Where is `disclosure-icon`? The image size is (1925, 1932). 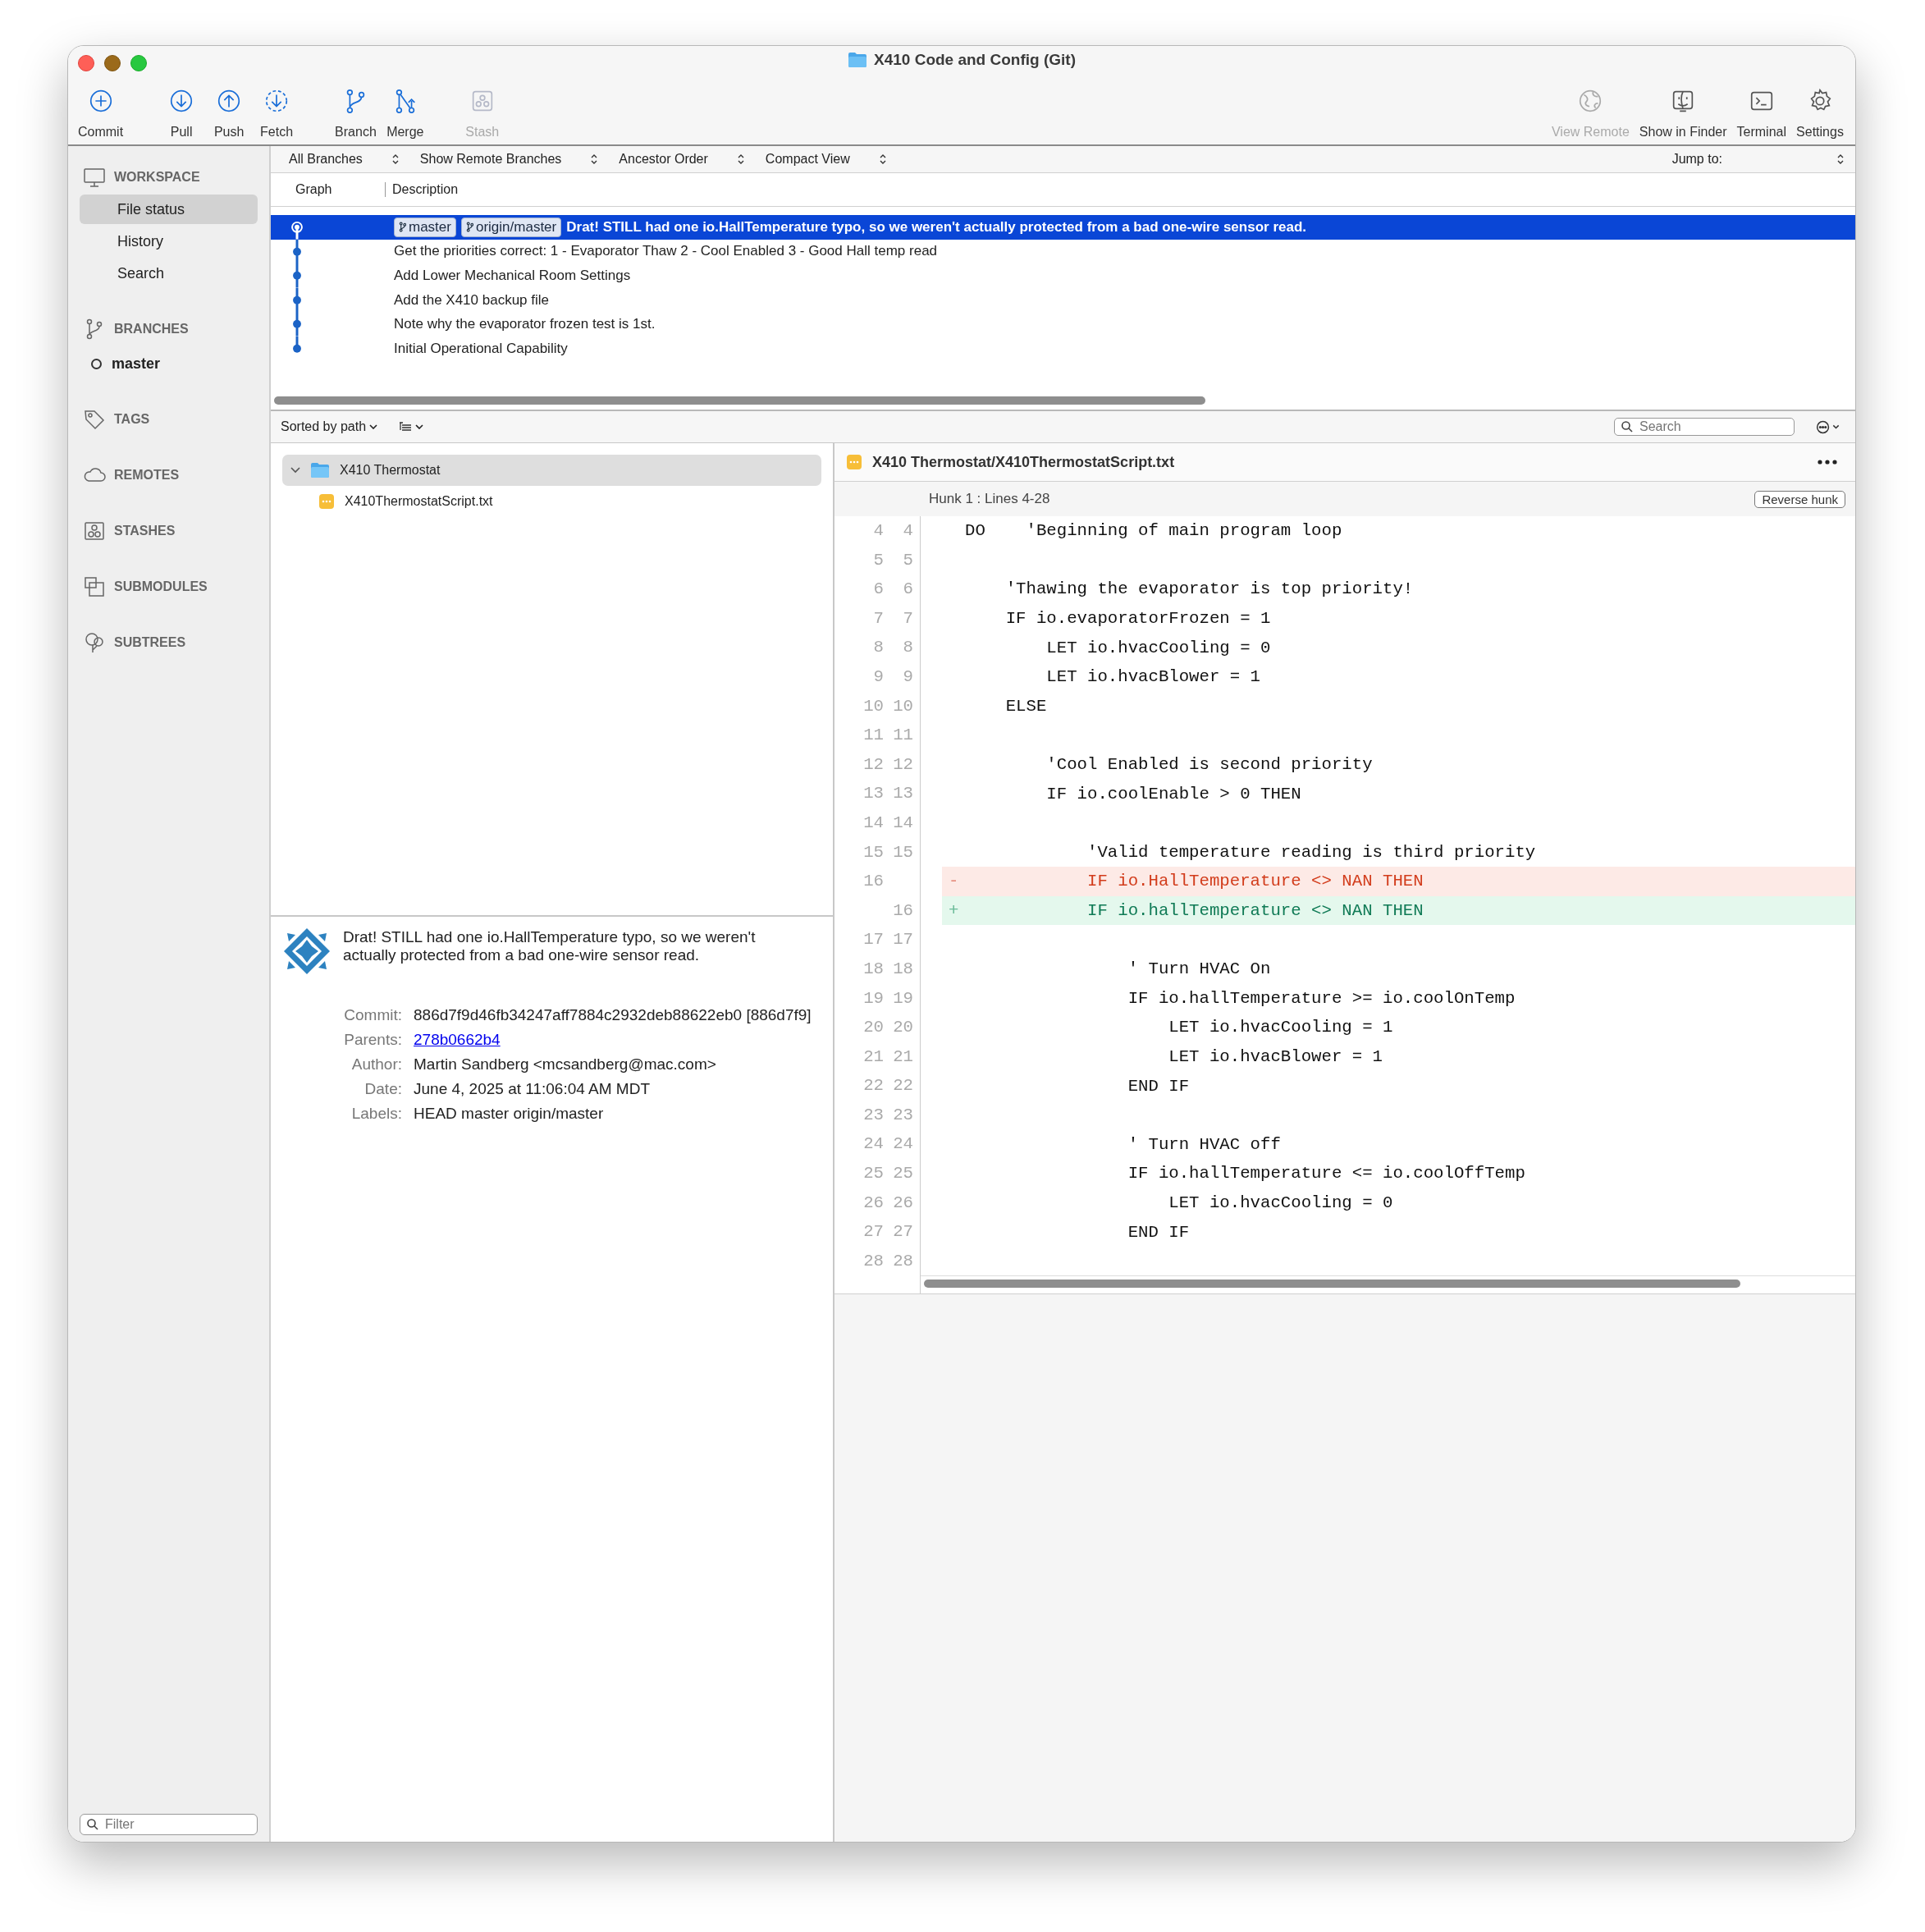
disclosure-icon is located at coordinates (295, 470).